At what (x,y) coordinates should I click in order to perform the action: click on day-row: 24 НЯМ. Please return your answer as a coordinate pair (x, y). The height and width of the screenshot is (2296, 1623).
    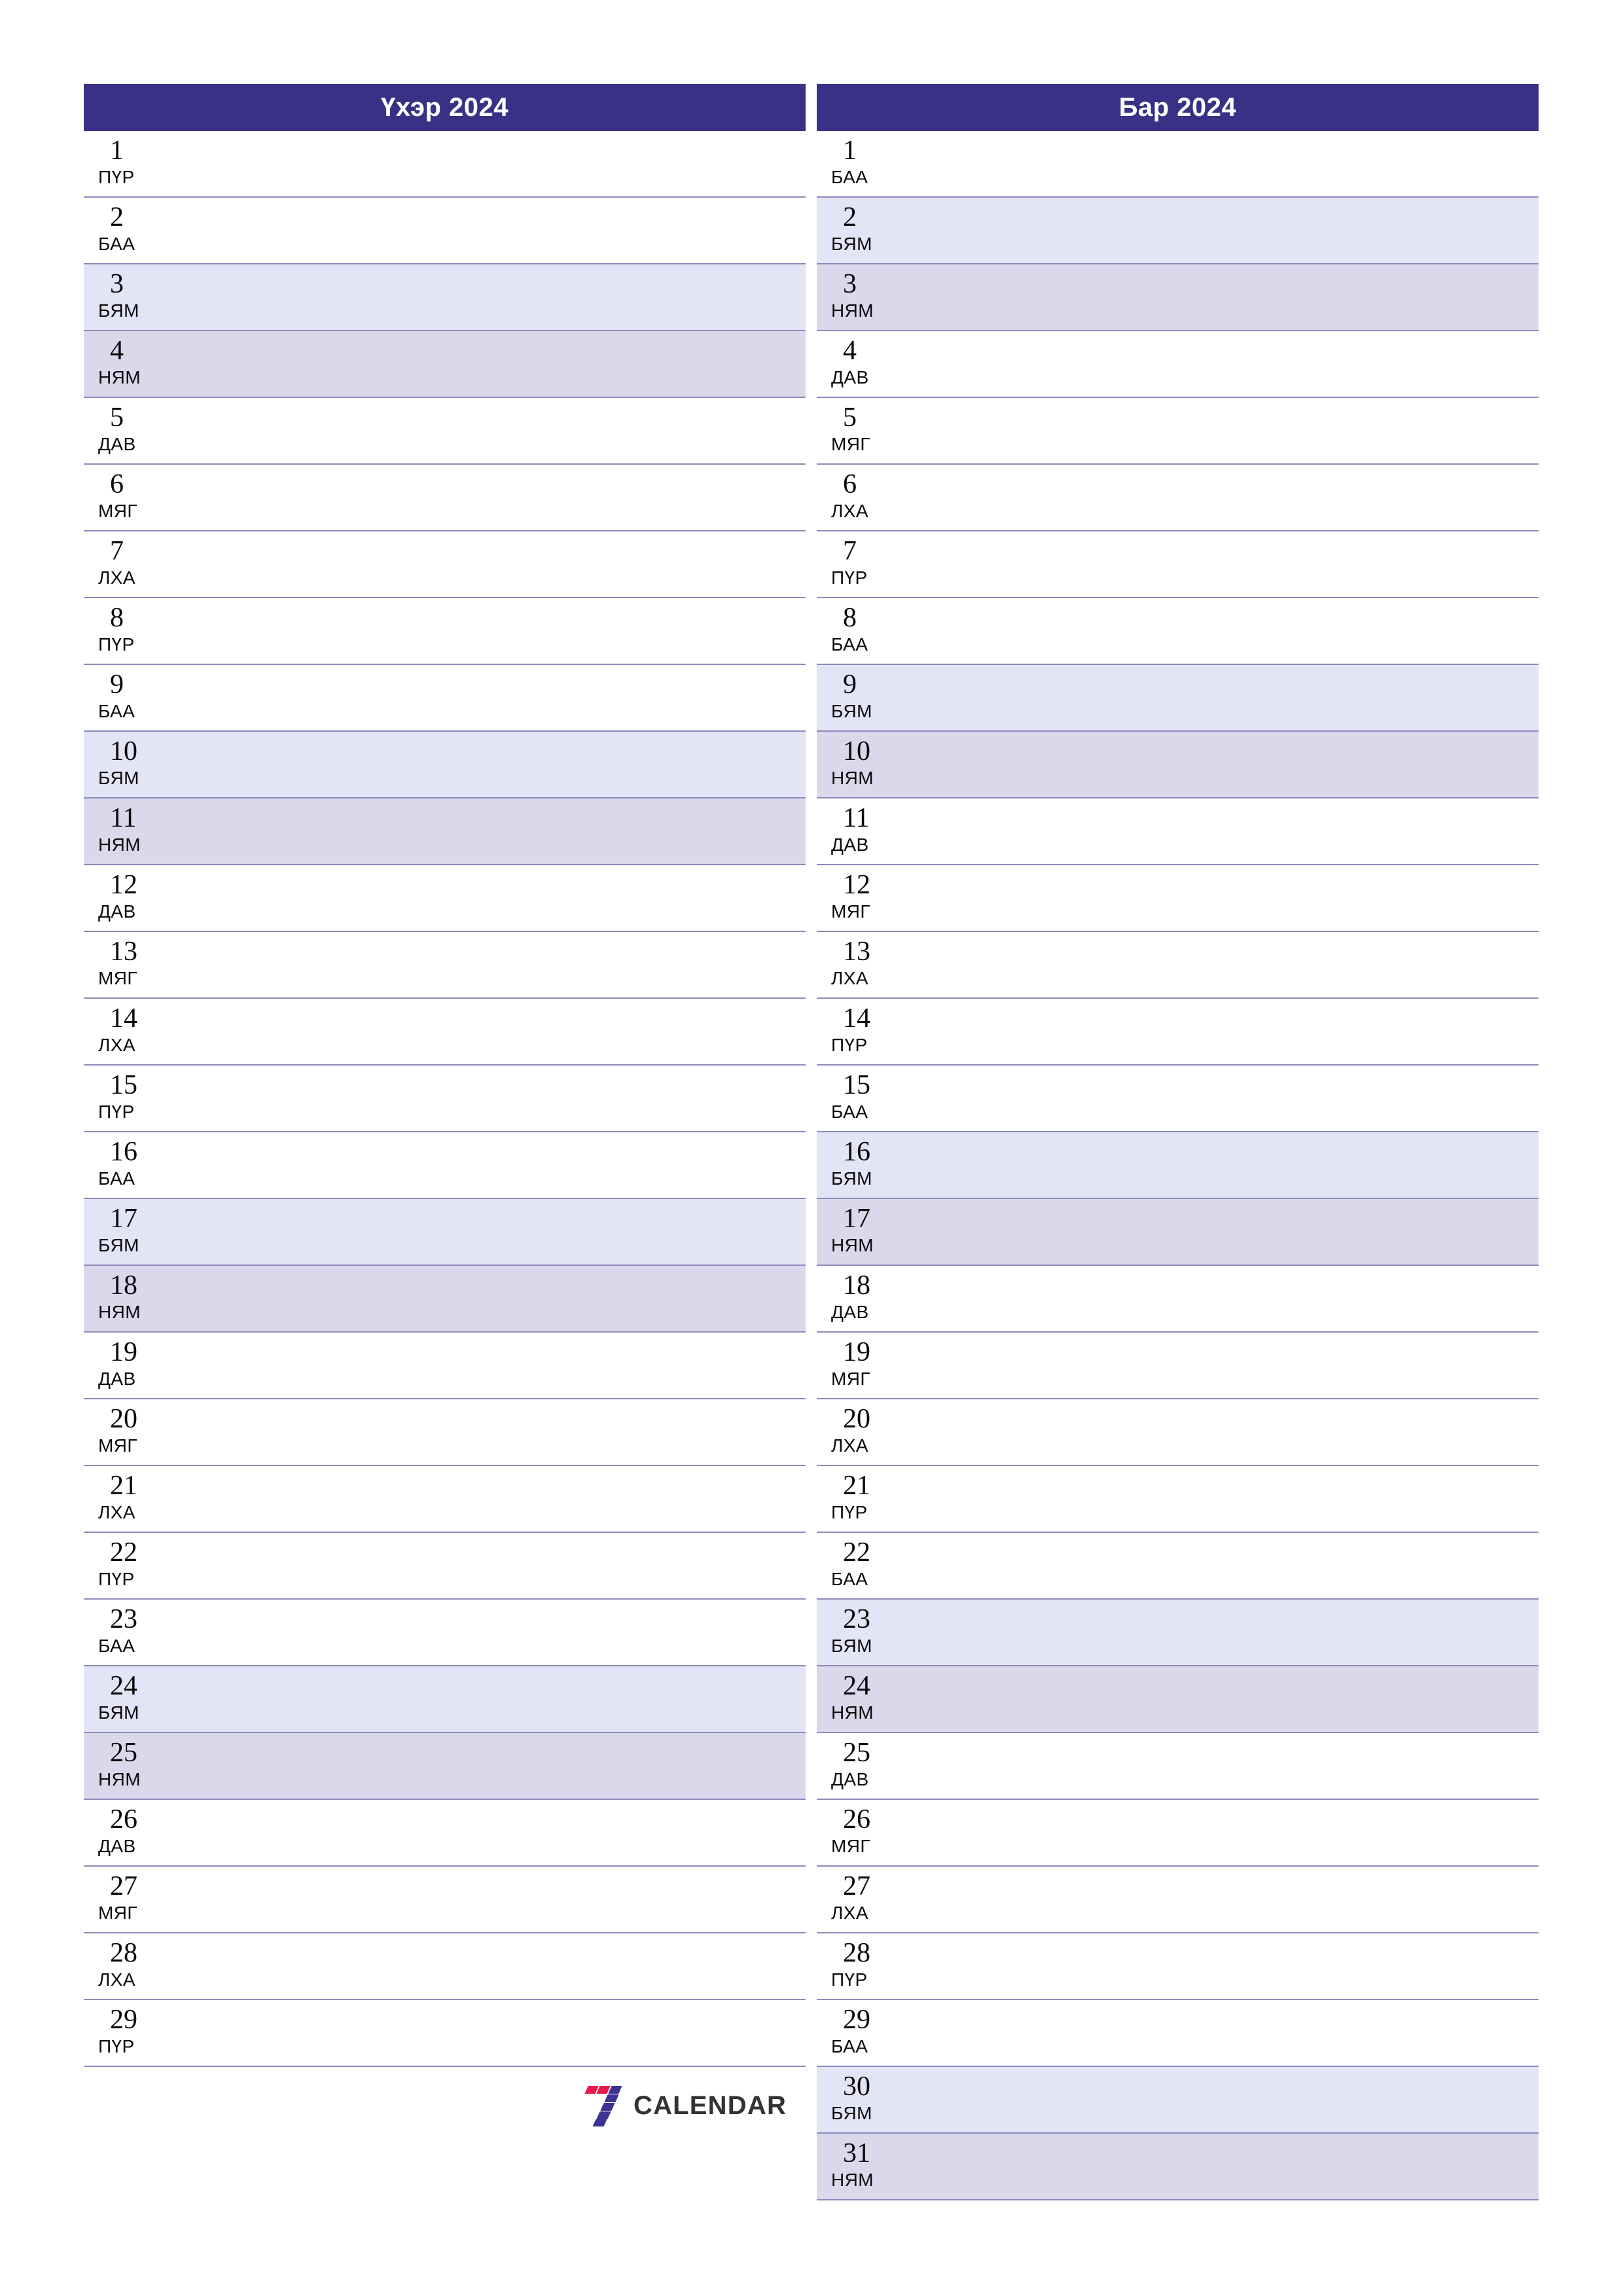
    Looking at the image, I should click on (1178, 1699).